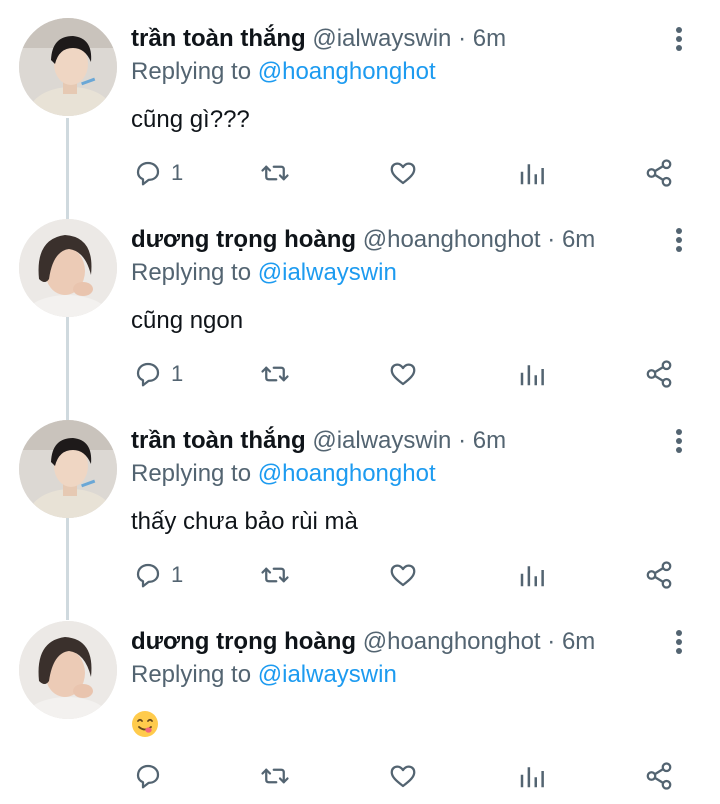 The image size is (720, 804). I want to click on yum-face-emoji, so click(145, 723).